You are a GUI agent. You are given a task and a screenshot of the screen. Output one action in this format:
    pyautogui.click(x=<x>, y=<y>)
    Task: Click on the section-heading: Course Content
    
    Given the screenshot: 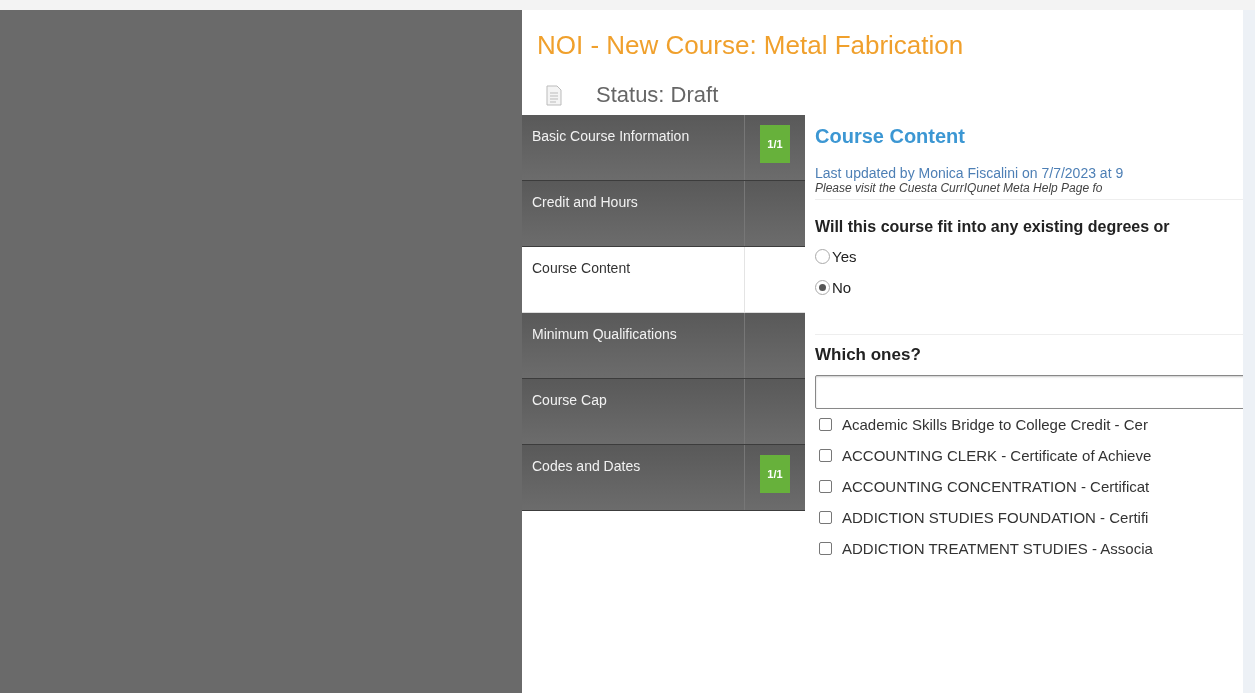 What is the action you would take?
    pyautogui.click(x=890, y=137)
    